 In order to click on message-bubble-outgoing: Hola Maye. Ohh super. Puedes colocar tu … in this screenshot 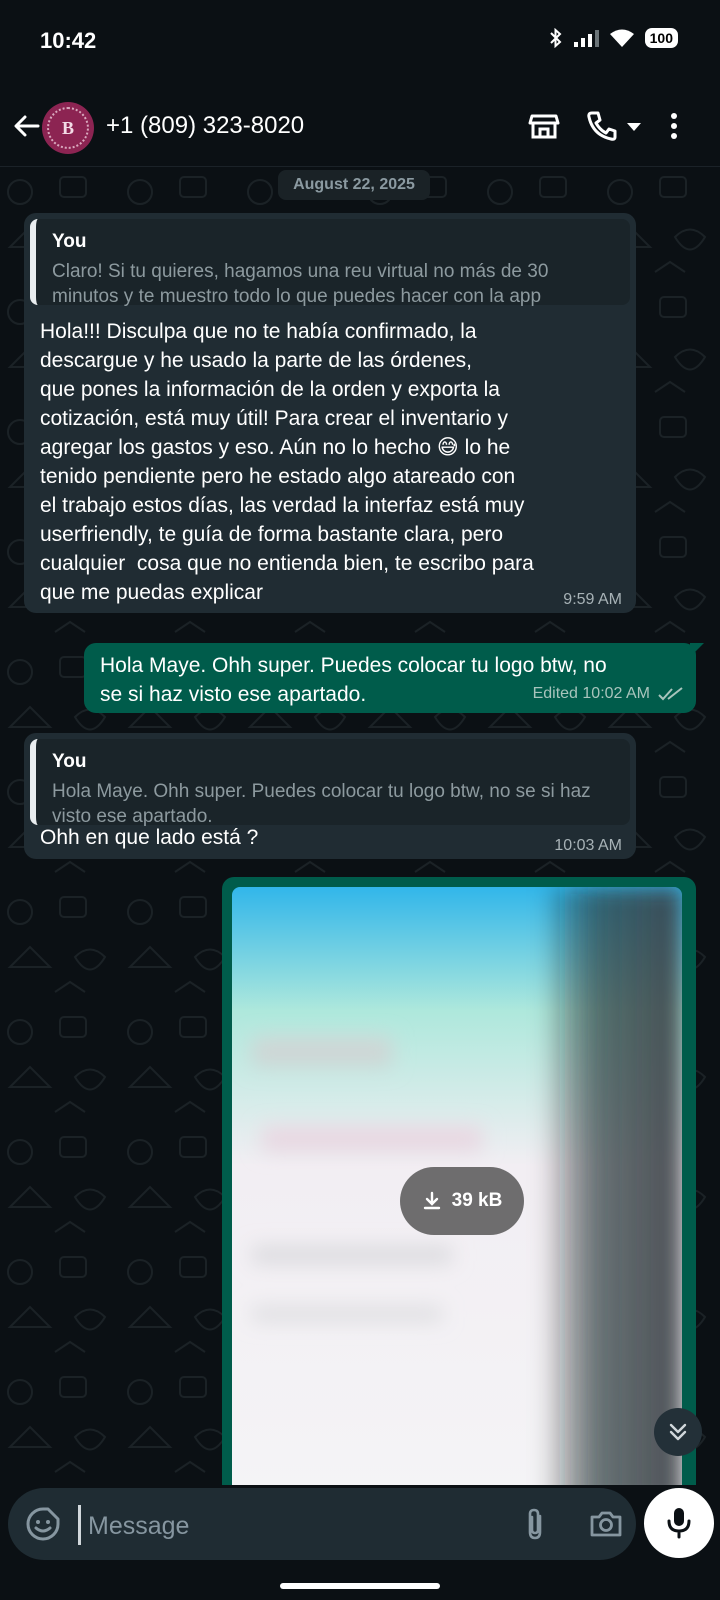, I will do `click(394, 678)`.